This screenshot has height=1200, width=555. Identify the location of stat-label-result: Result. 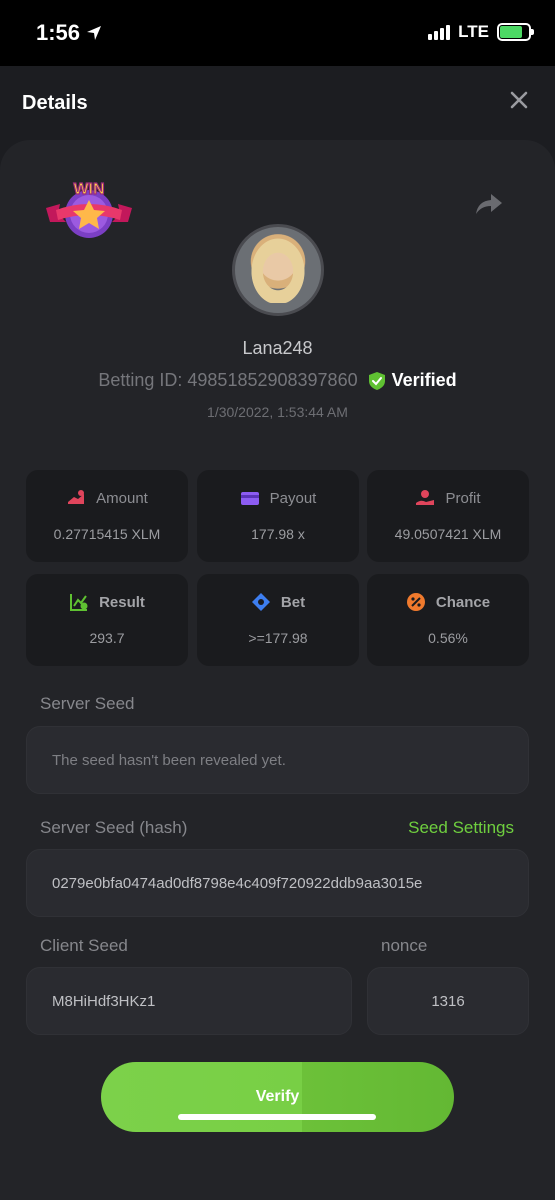
(122, 602).